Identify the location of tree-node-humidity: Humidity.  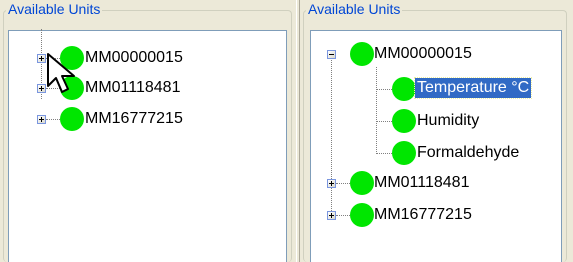
(436, 121).